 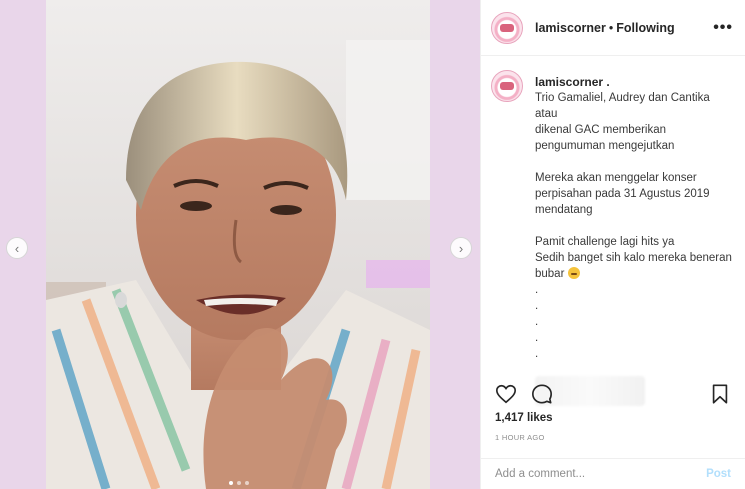 I want to click on bookmark-icon, so click(x=720, y=394).